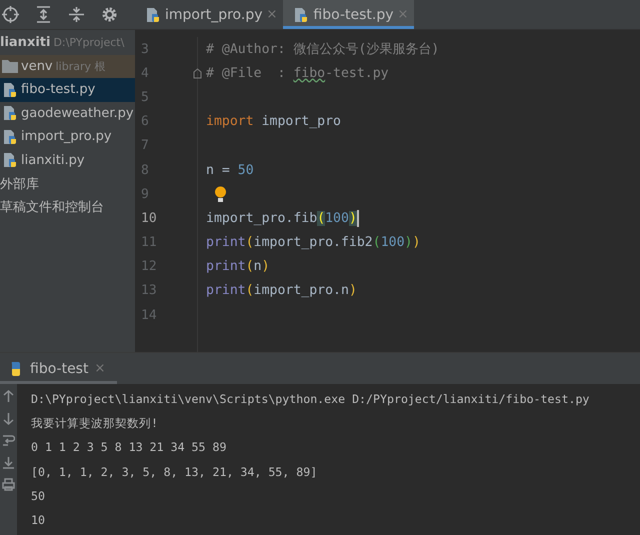  Describe the element at coordinates (273, 122) in the screenshot. I see `code-line: import import_pro` at that location.